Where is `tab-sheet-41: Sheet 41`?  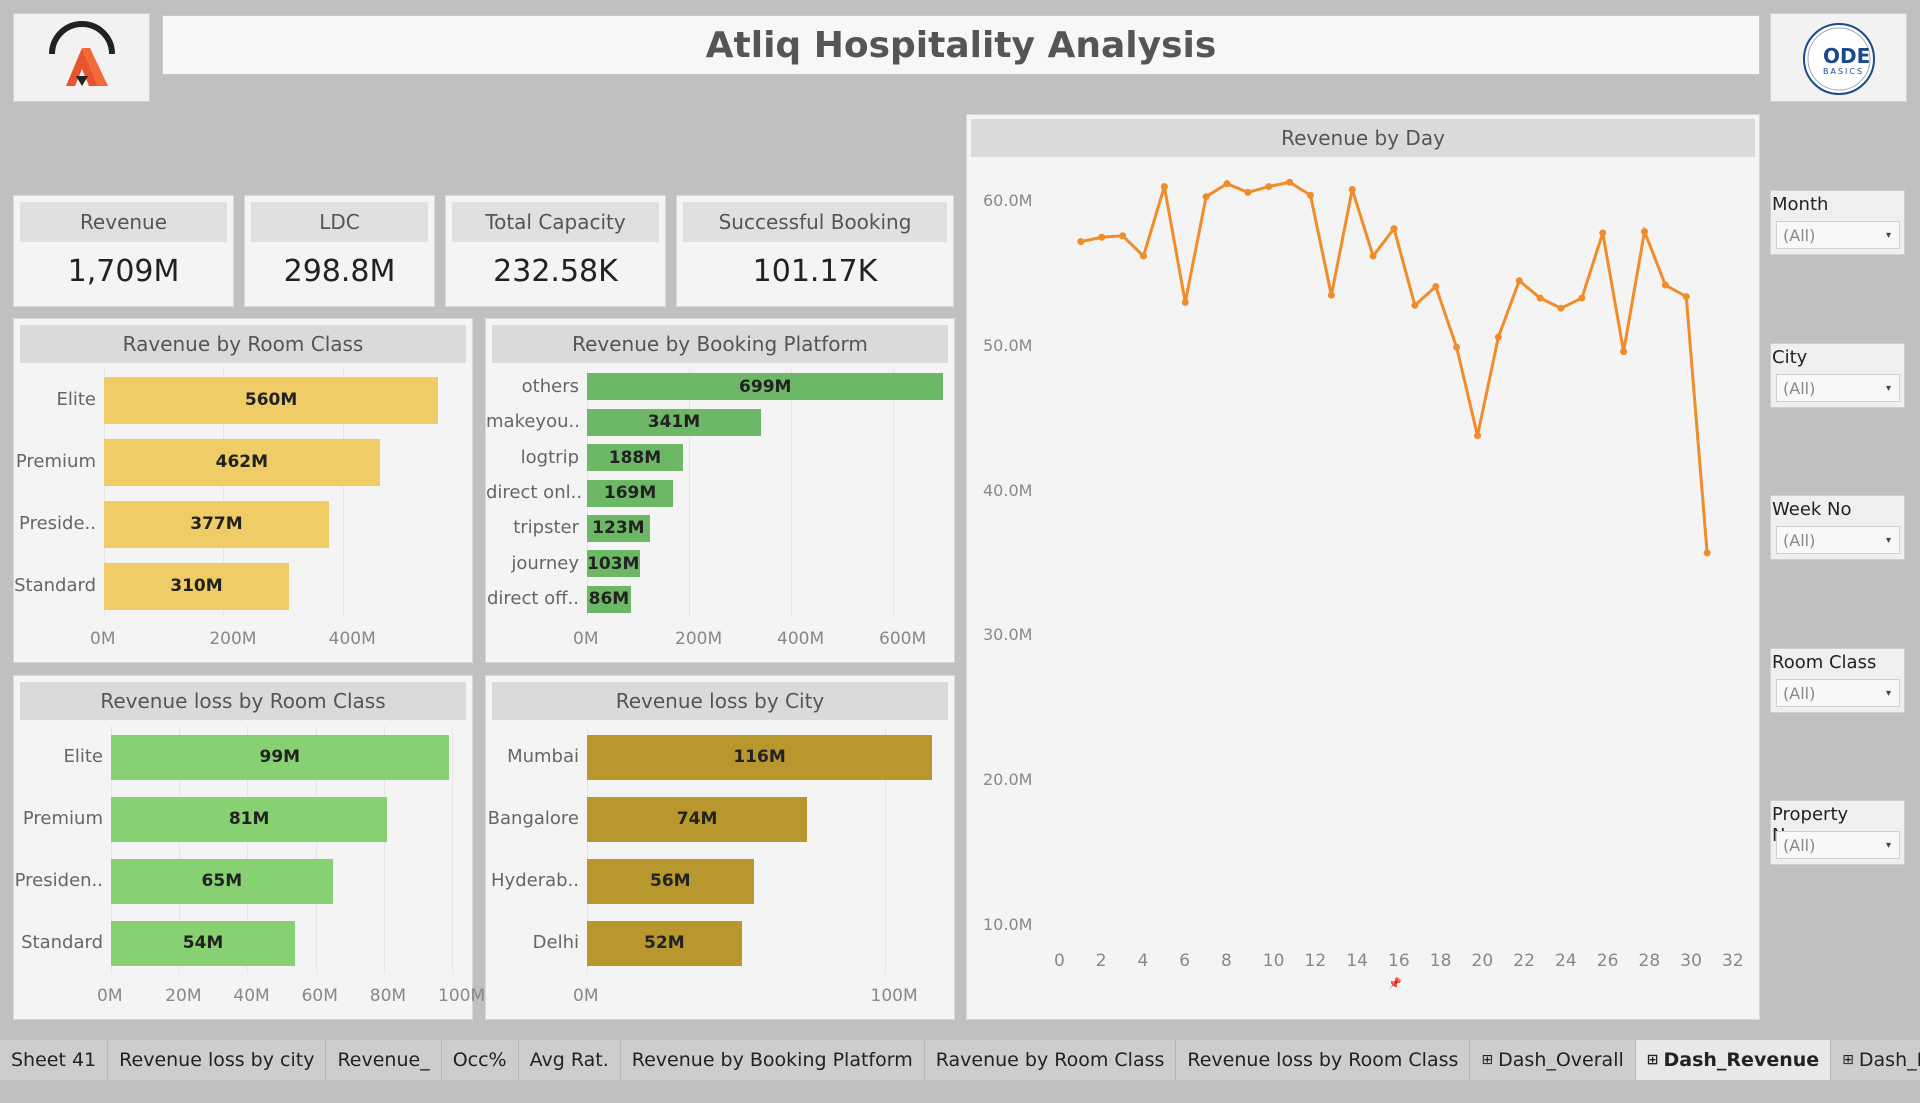
tab-sheet-41: Sheet 41 is located at coordinates (54, 1060).